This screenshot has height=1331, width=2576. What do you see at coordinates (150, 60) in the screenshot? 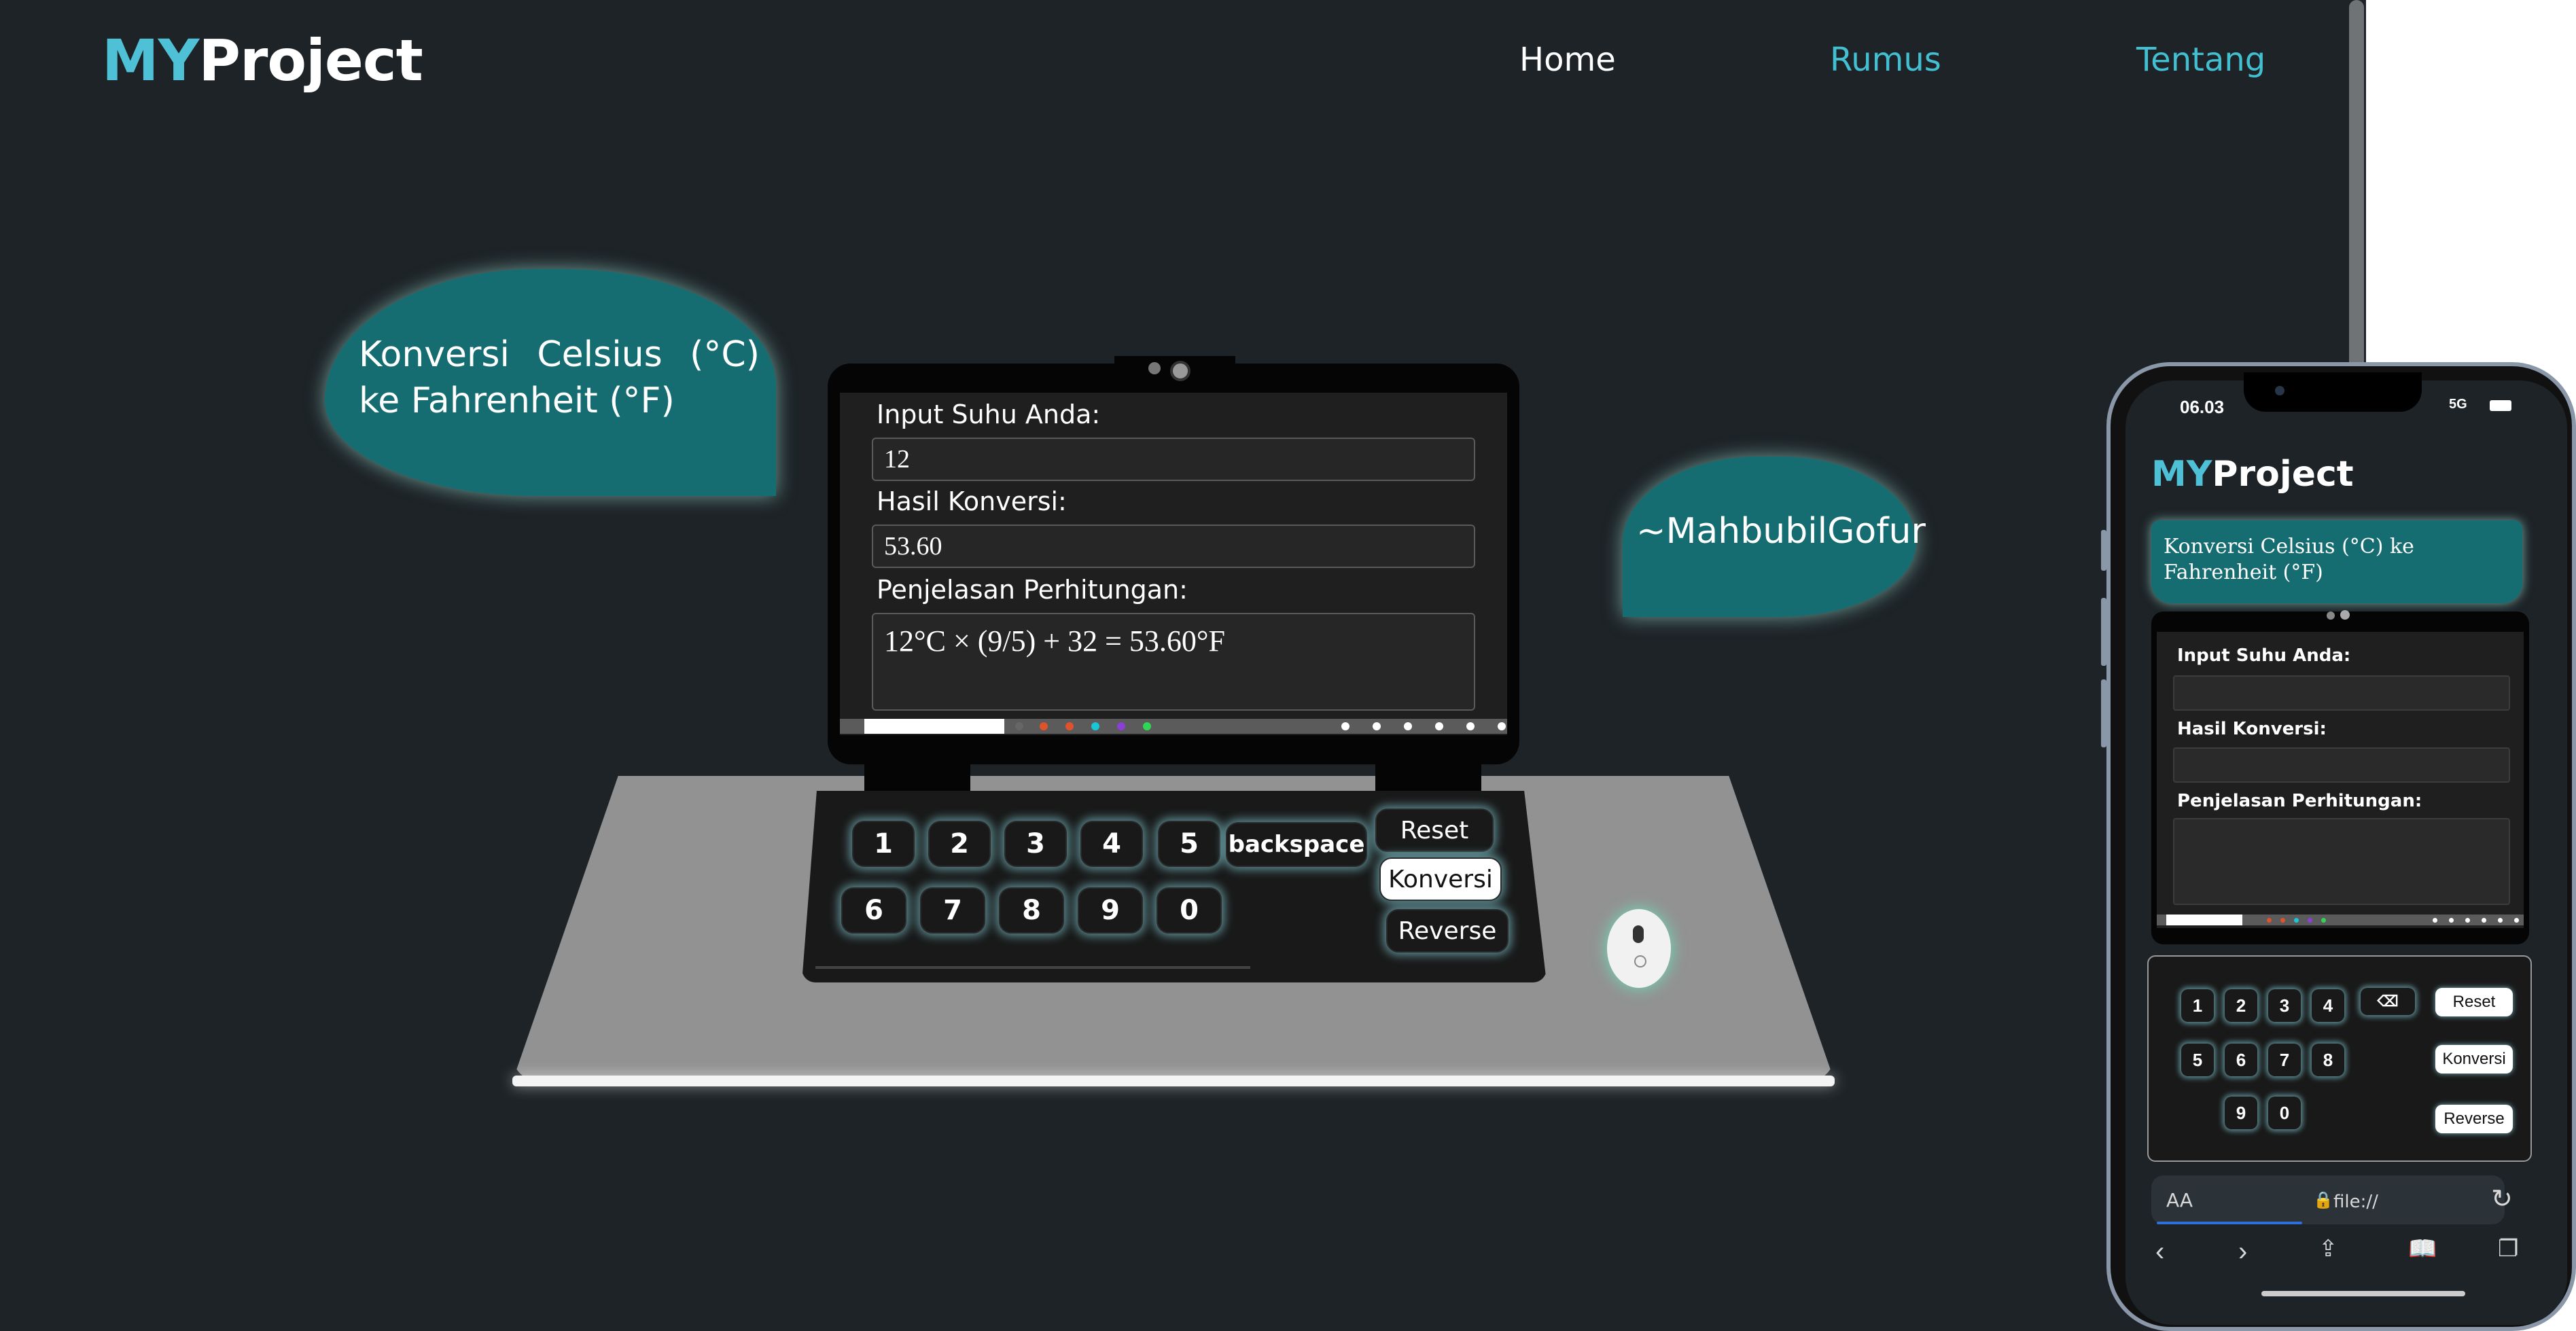
I see `logo-prefix: MY` at bounding box center [150, 60].